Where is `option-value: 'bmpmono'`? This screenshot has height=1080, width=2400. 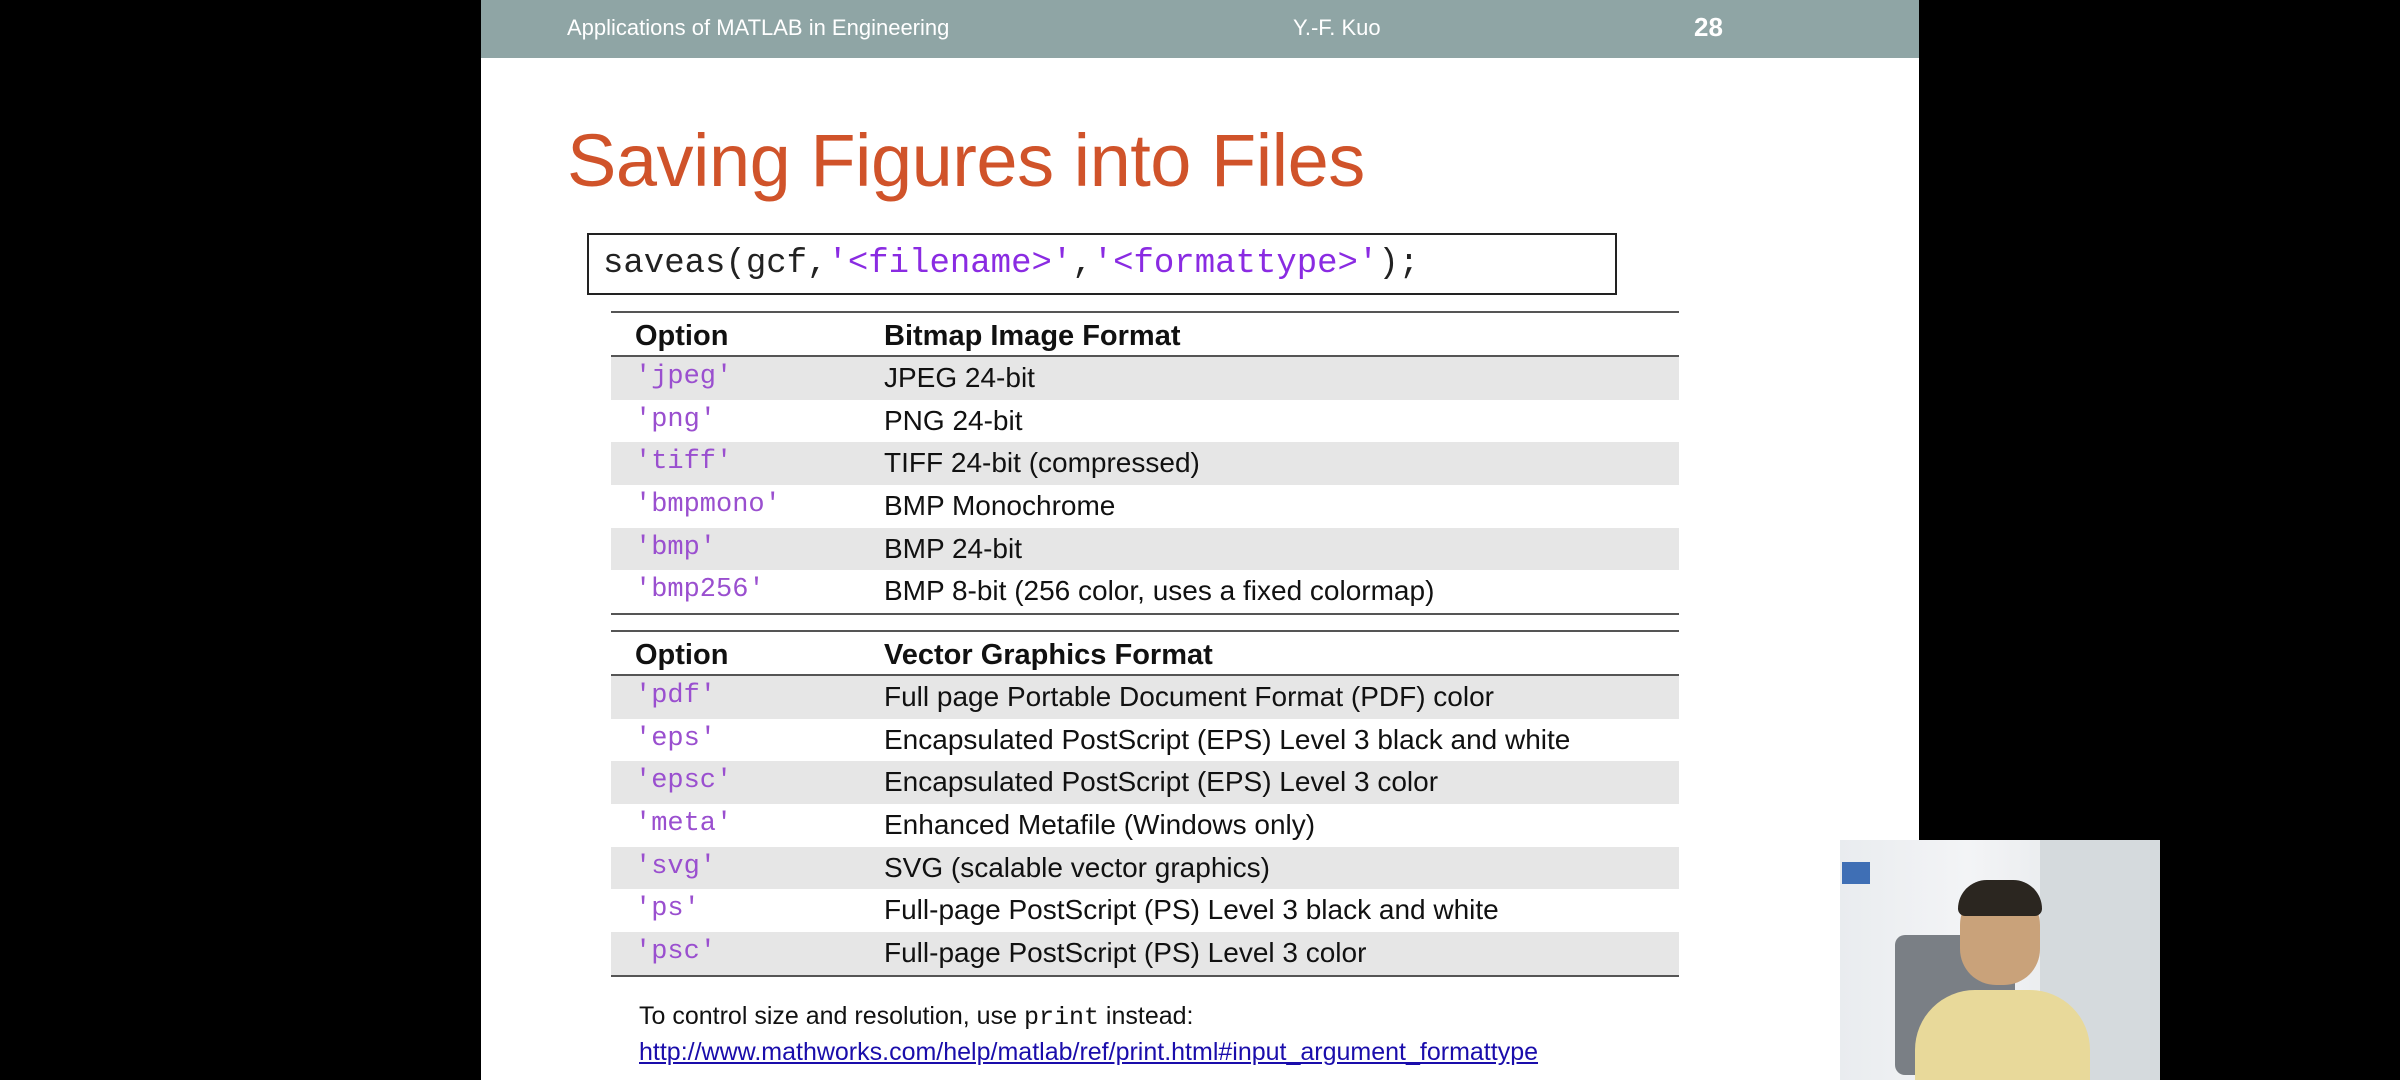 option-value: 'bmpmono' is located at coordinates (708, 505).